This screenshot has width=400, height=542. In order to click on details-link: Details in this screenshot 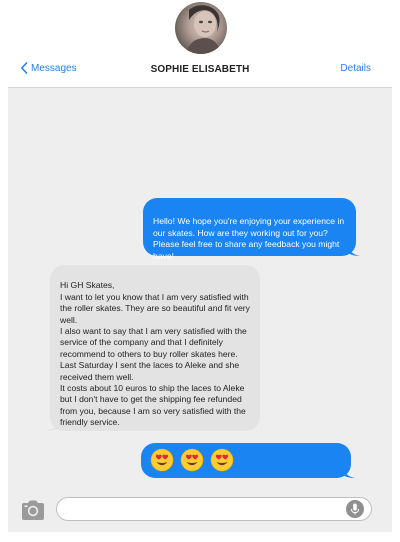, I will do `click(355, 68)`.